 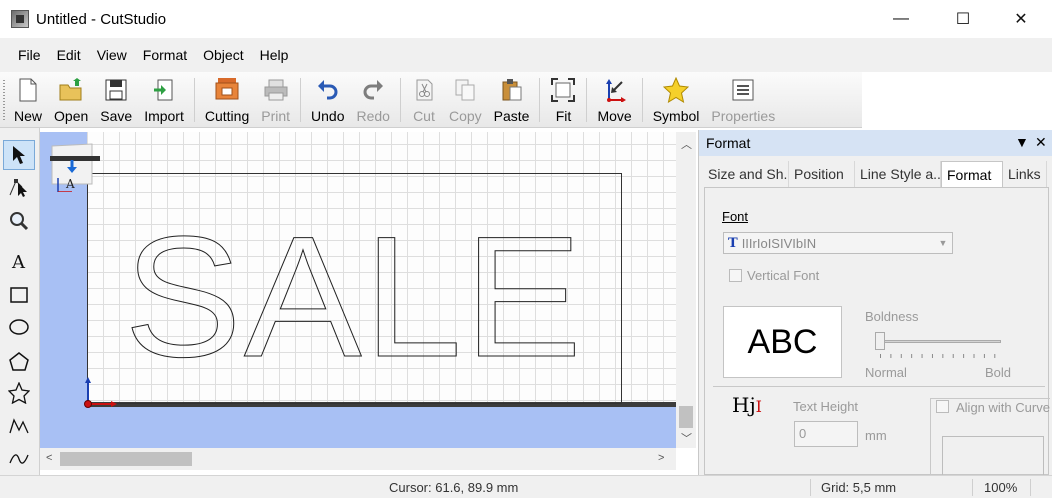 I want to click on redo-arrow-icon, so click(x=373, y=90).